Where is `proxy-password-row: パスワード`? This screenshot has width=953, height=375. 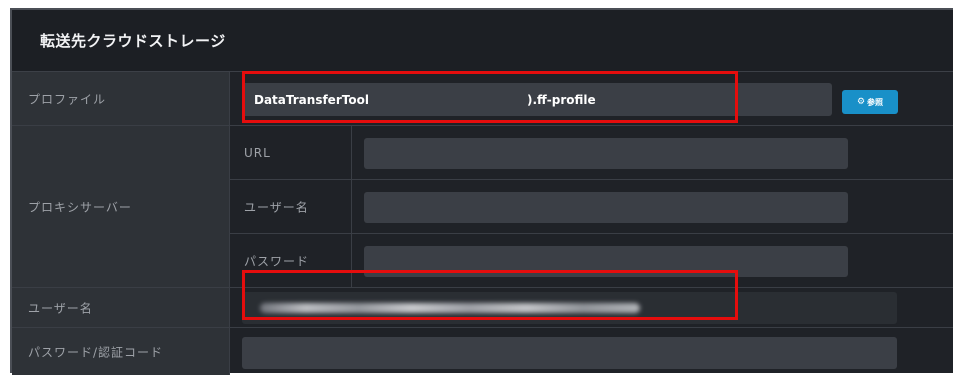 proxy-password-row: パスワード is located at coordinates (591, 261).